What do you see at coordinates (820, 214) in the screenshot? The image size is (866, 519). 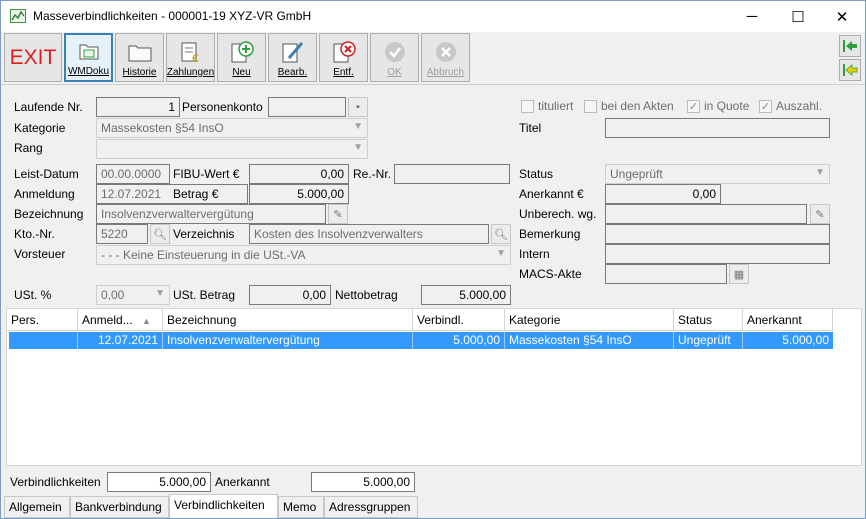 I see `unberech-lookup-button: ✎` at bounding box center [820, 214].